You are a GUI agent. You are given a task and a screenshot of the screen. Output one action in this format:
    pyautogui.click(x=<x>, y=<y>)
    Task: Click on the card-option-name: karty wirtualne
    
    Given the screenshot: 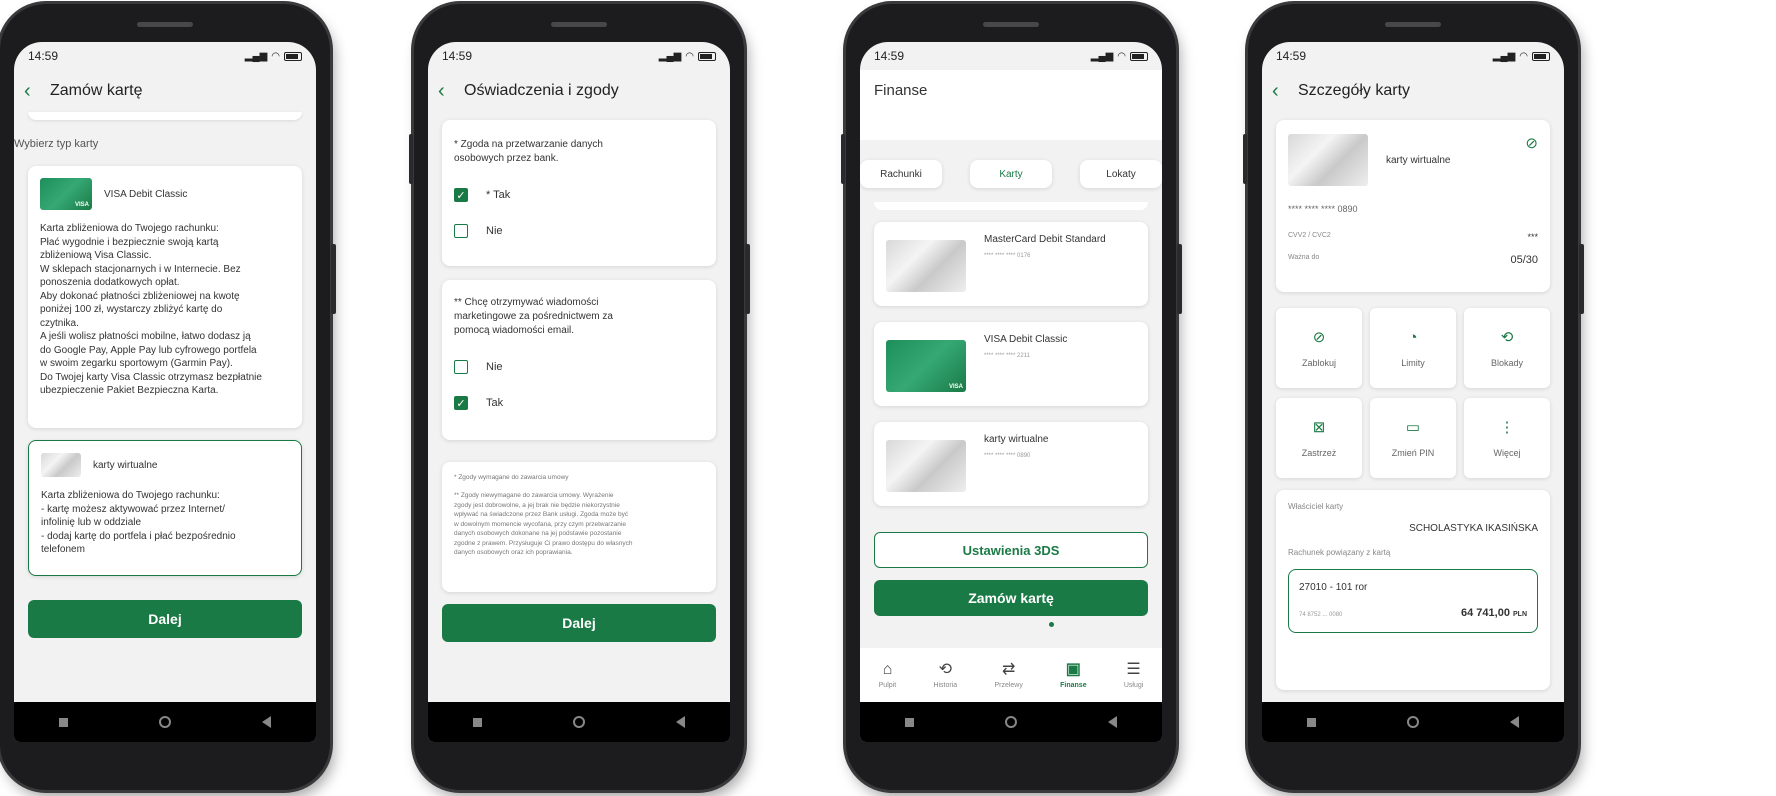 What is the action you would take?
    pyautogui.click(x=125, y=465)
    